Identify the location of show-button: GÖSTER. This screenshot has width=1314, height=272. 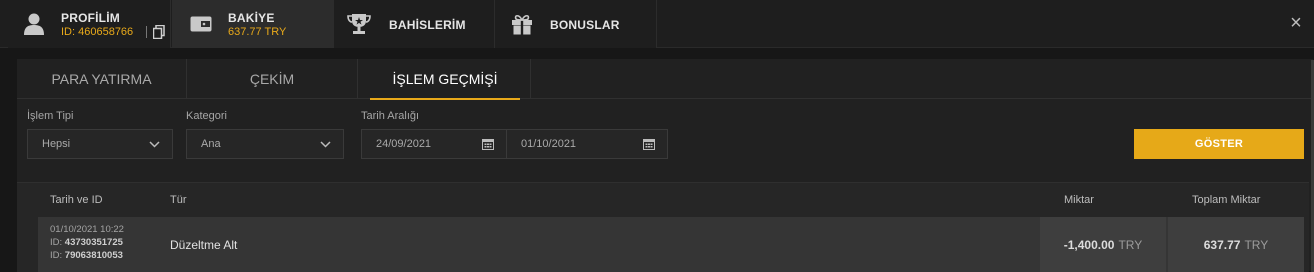
(1219, 144).